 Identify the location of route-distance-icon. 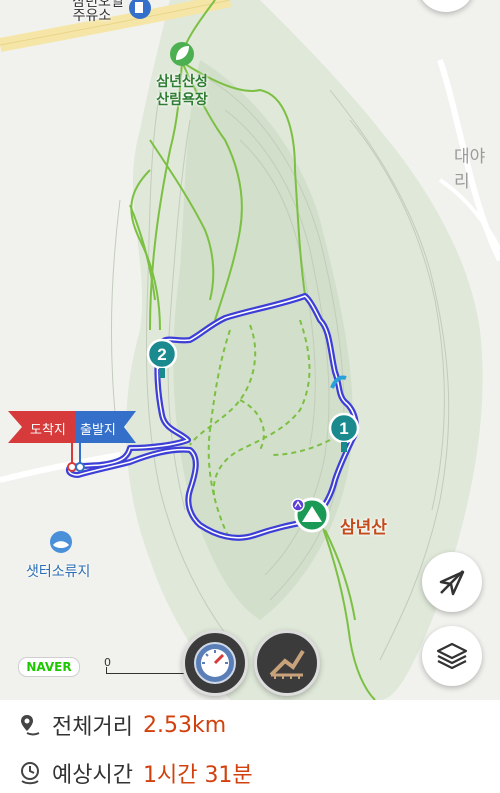
(30, 725).